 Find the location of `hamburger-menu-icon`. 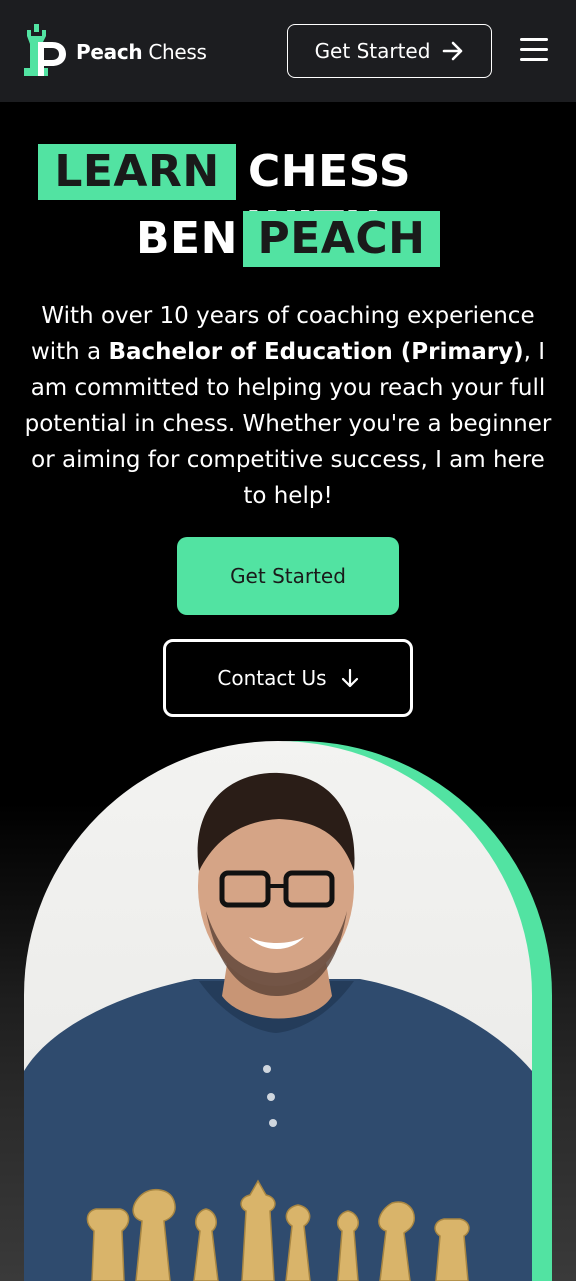

hamburger-menu-icon is located at coordinates (534, 50).